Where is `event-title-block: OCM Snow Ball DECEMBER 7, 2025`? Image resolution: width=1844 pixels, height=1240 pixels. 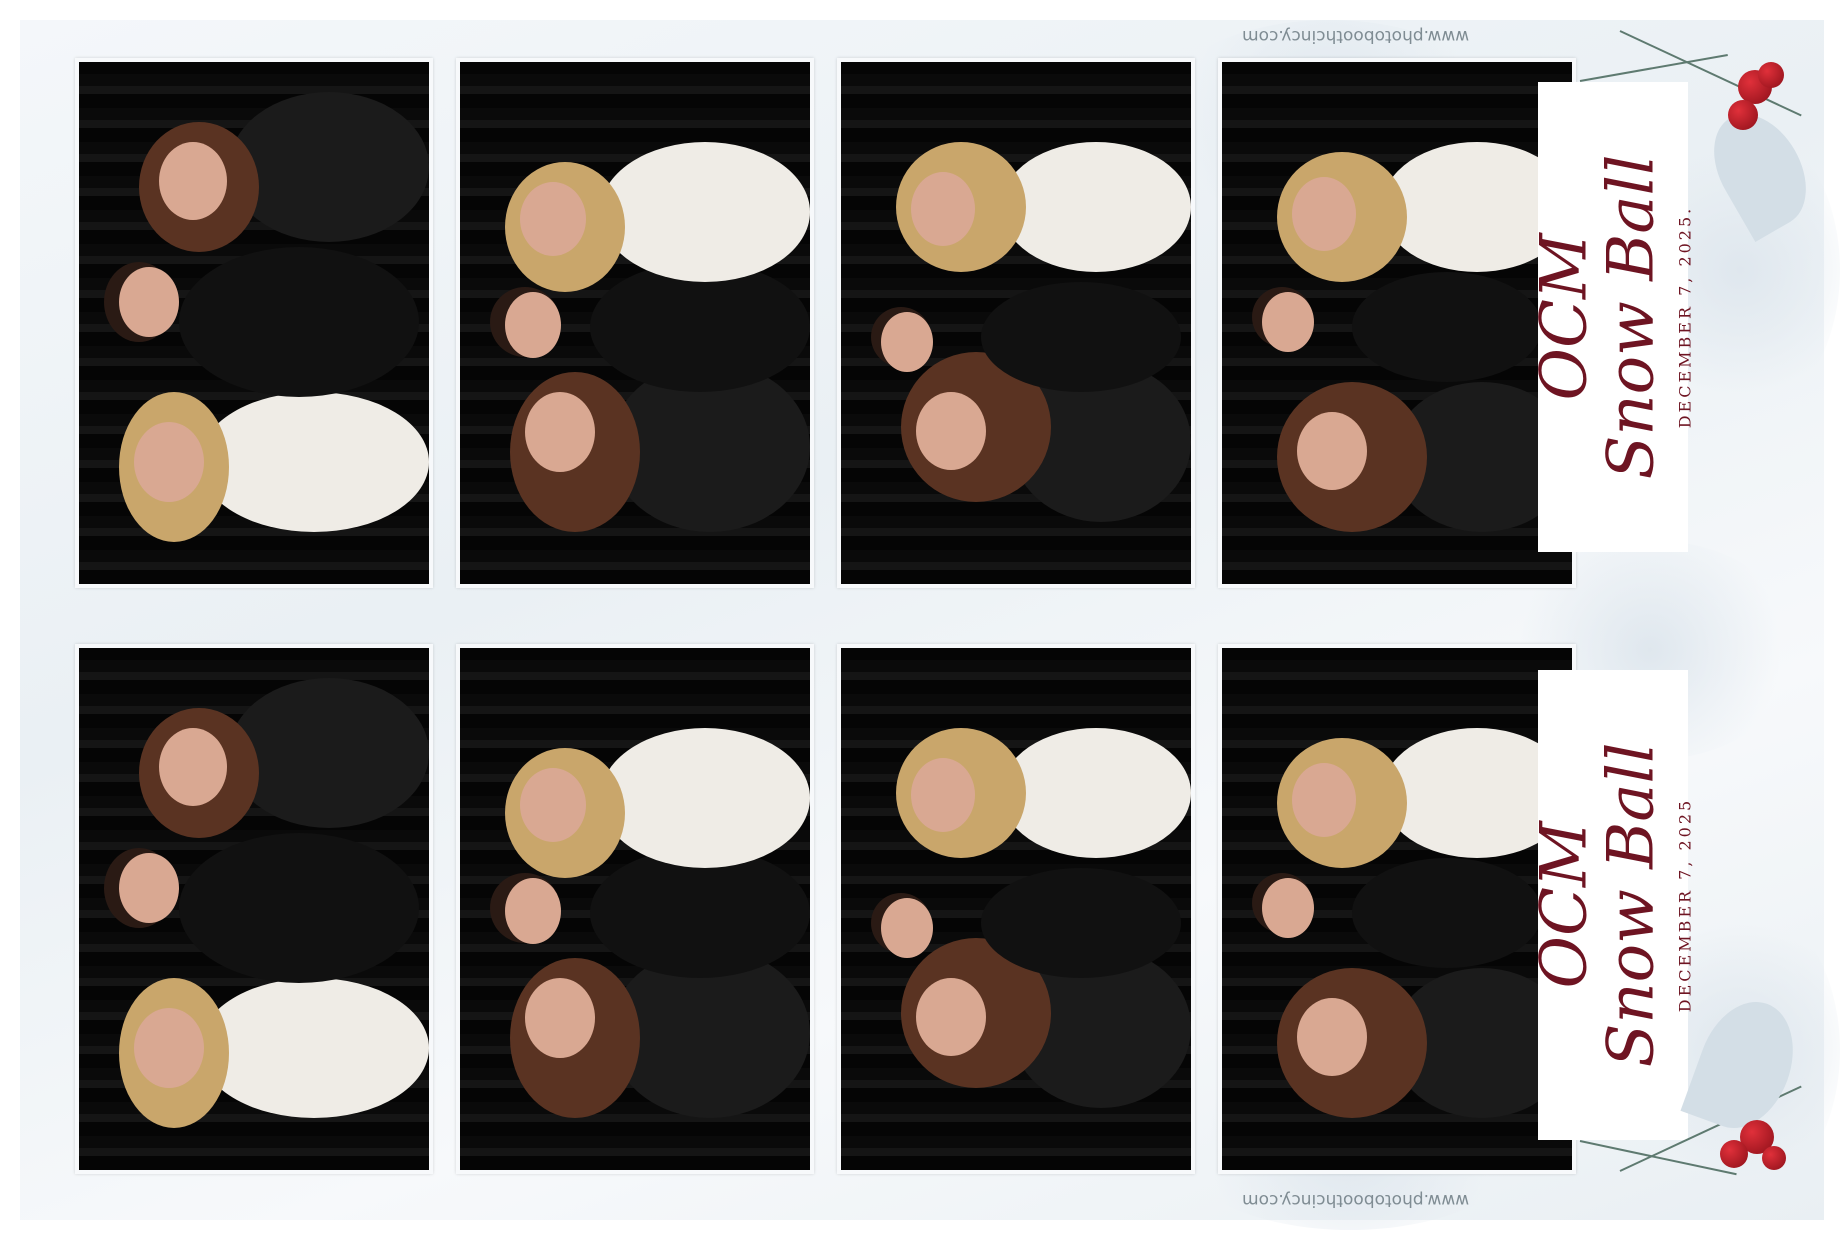
event-title-block: OCM Snow Ball DECEMBER 7, 2025 is located at coordinates (1611, 905).